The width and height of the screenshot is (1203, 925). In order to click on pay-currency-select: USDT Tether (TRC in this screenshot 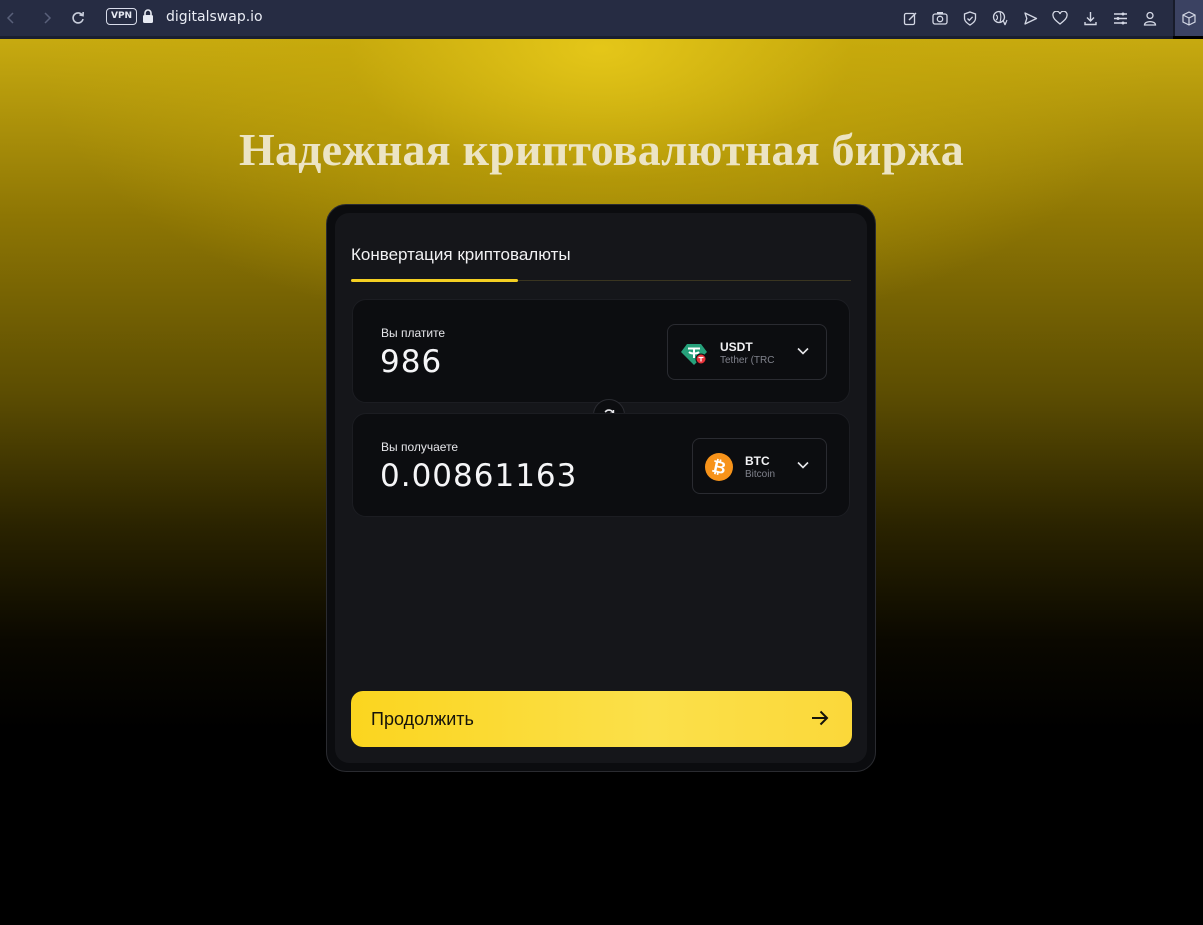, I will do `click(747, 352)`.